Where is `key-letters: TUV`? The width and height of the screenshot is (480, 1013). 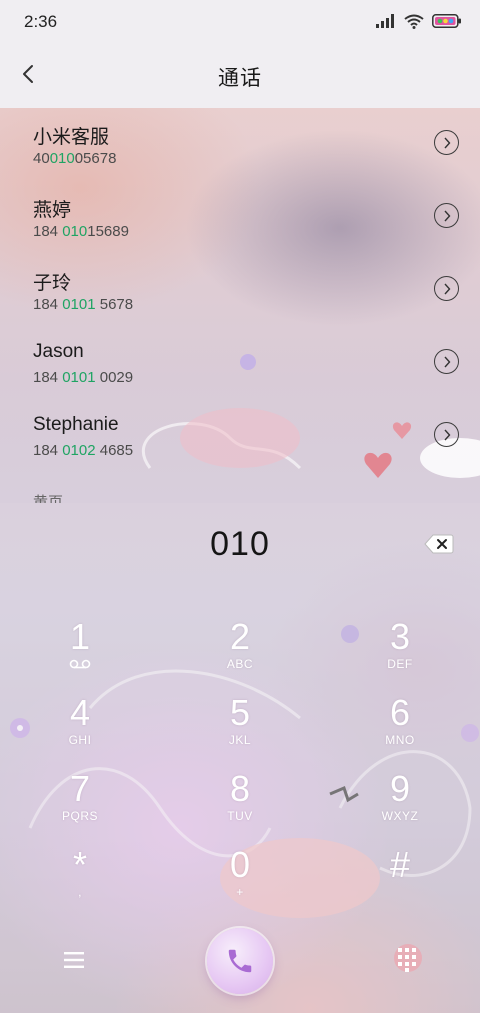
key-letters: TUV is located at coordinates (240, 816).